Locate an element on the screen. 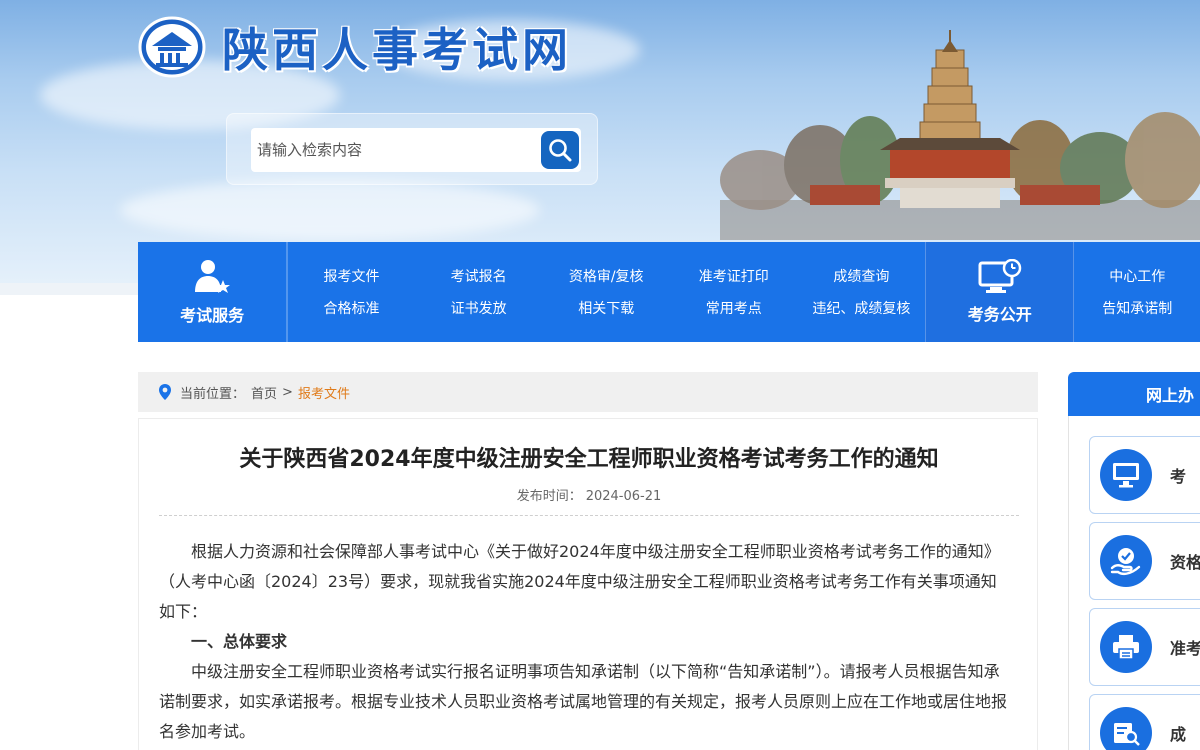  nav-link-exam-sites: 常用考点 is located at coordinates (734, 308).